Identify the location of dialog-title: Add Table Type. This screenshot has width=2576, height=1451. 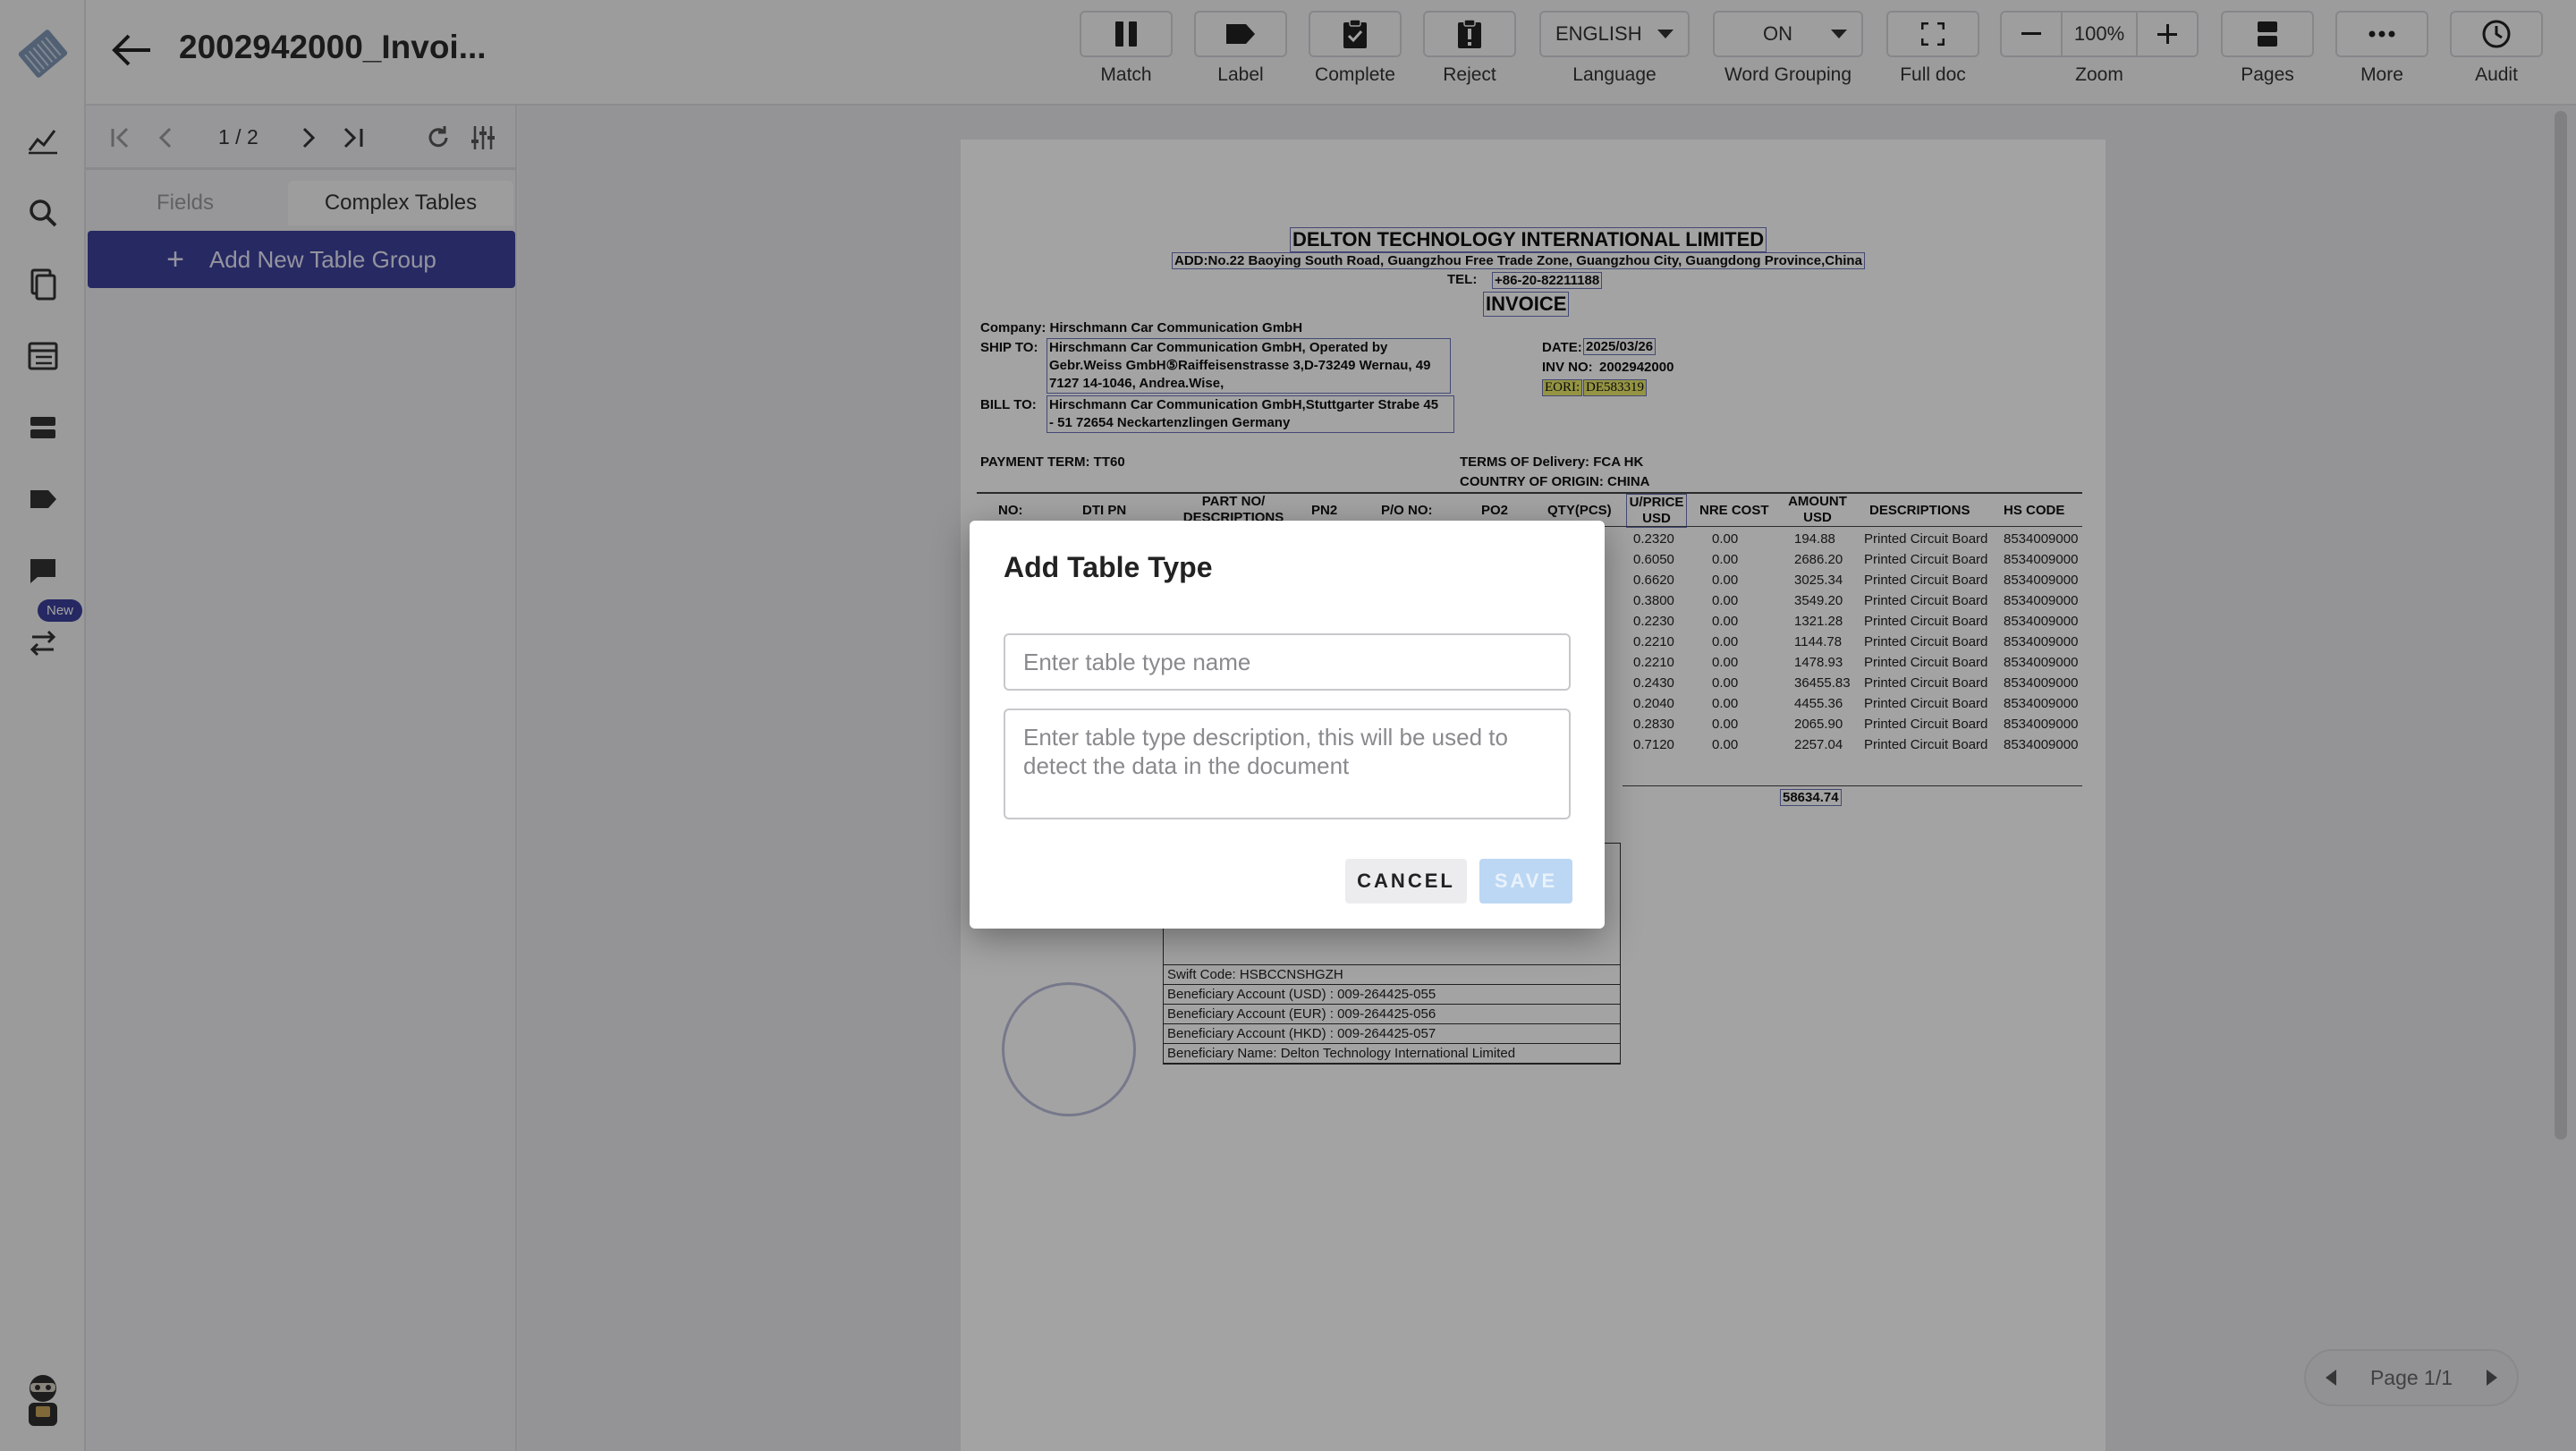
(1108, 567).